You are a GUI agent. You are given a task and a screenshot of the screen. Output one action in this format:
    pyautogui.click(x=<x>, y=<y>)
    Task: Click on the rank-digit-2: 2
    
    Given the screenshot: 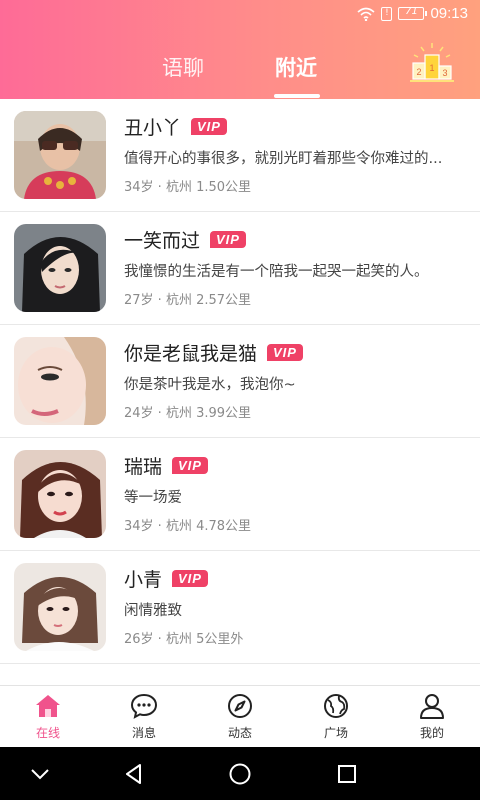 What is the action you would take?
    pyautogui.click(x=418, y=72)
    